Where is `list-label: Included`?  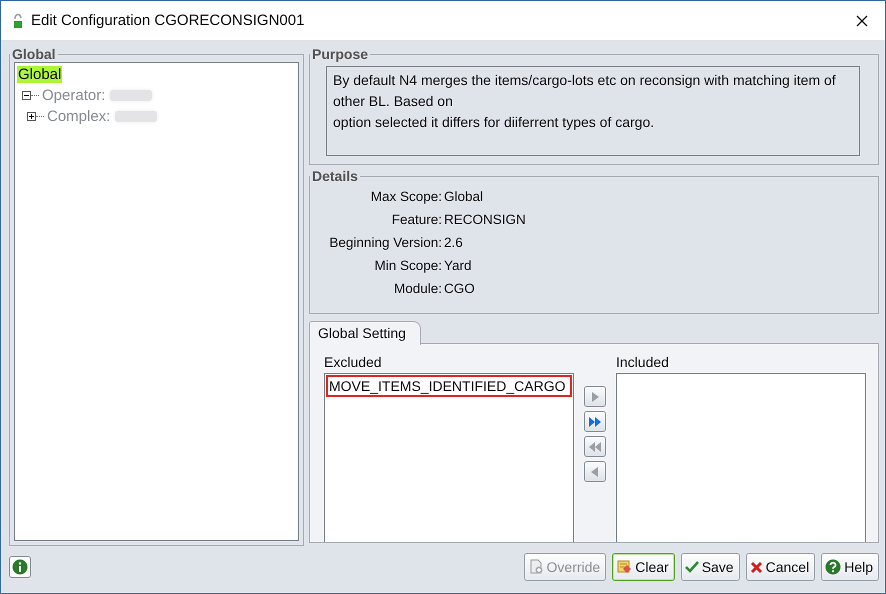 list-label: Included is located at coordinates (643, 362).